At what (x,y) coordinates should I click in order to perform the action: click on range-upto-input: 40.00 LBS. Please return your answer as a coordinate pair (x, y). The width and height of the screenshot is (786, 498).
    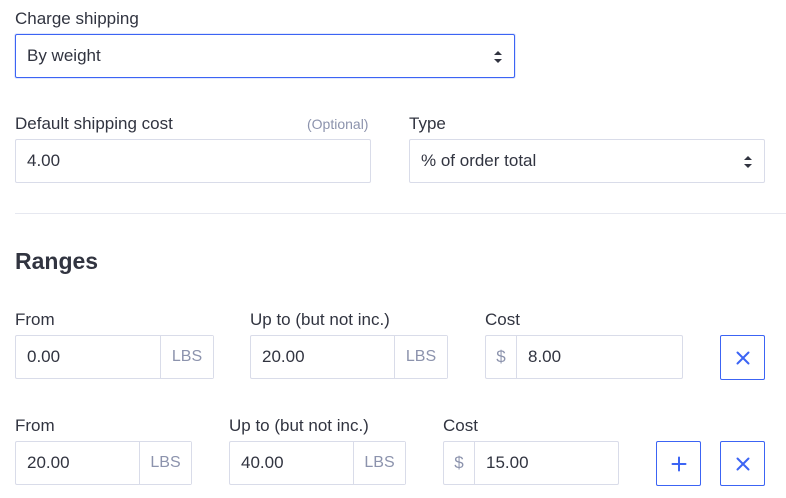
    Looking at the image, I should click on (317, 463).